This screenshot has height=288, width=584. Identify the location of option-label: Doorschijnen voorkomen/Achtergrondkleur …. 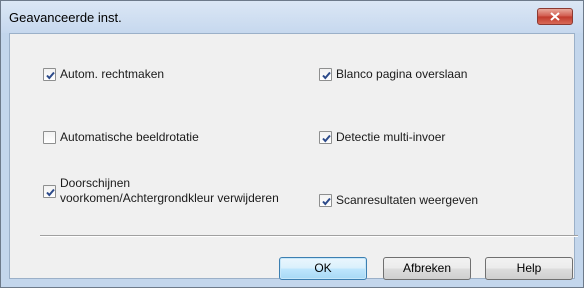
(169, 190).